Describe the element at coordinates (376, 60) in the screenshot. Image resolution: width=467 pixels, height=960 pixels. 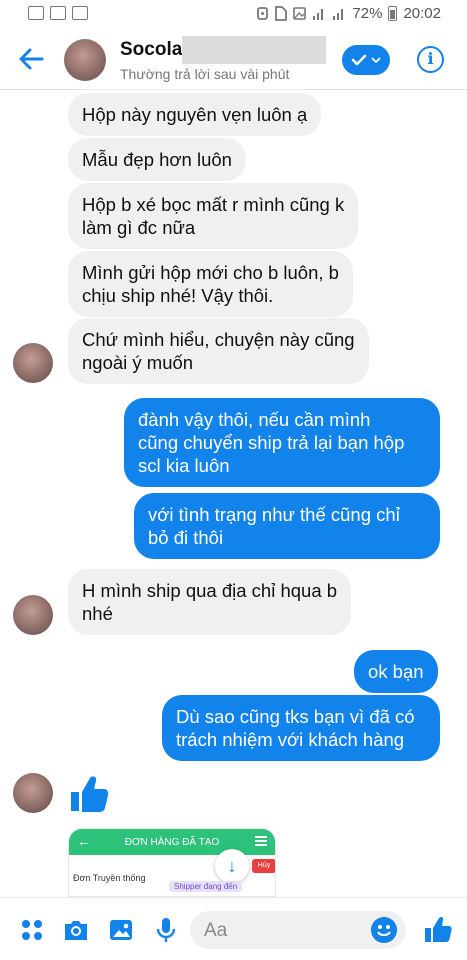
I see `chevron-down-icon` at that location.